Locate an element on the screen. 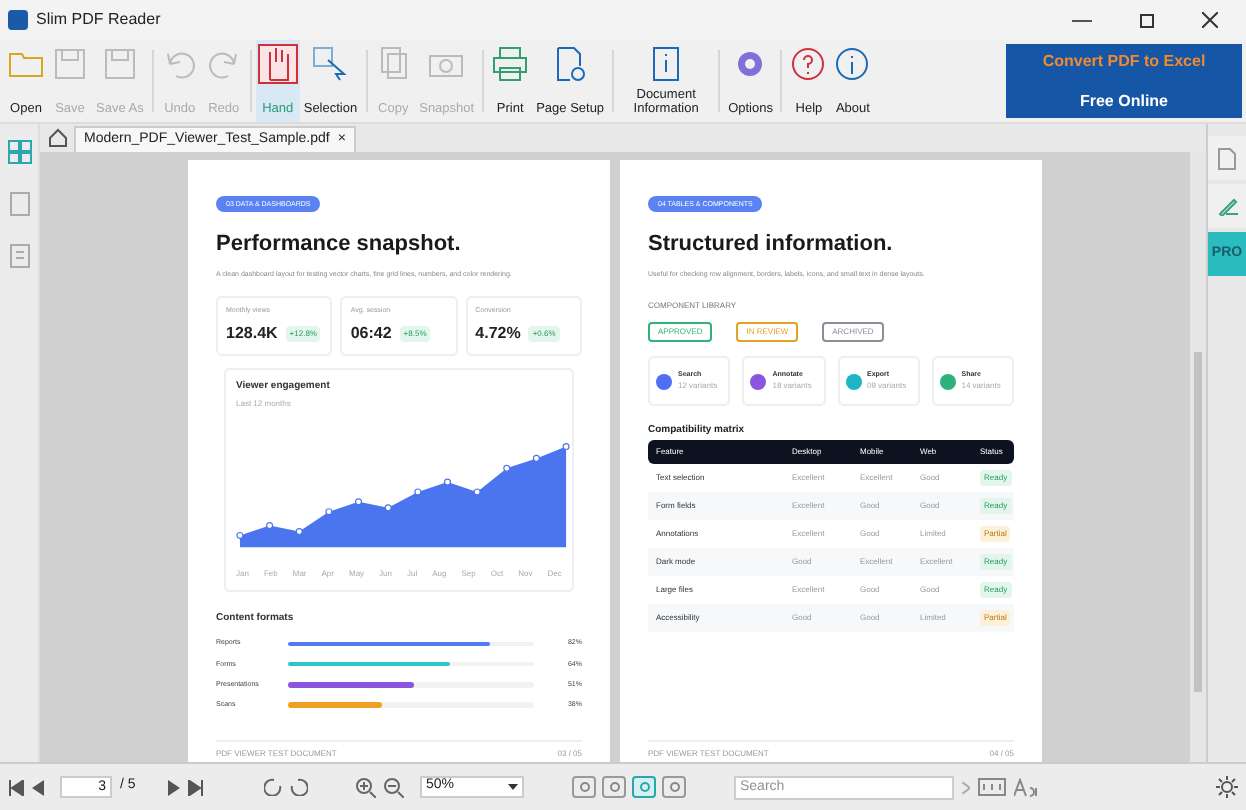 The height and width of the screenshot is (810, 1246). page-heading: Structured information. is located at coordinates (771, 245).